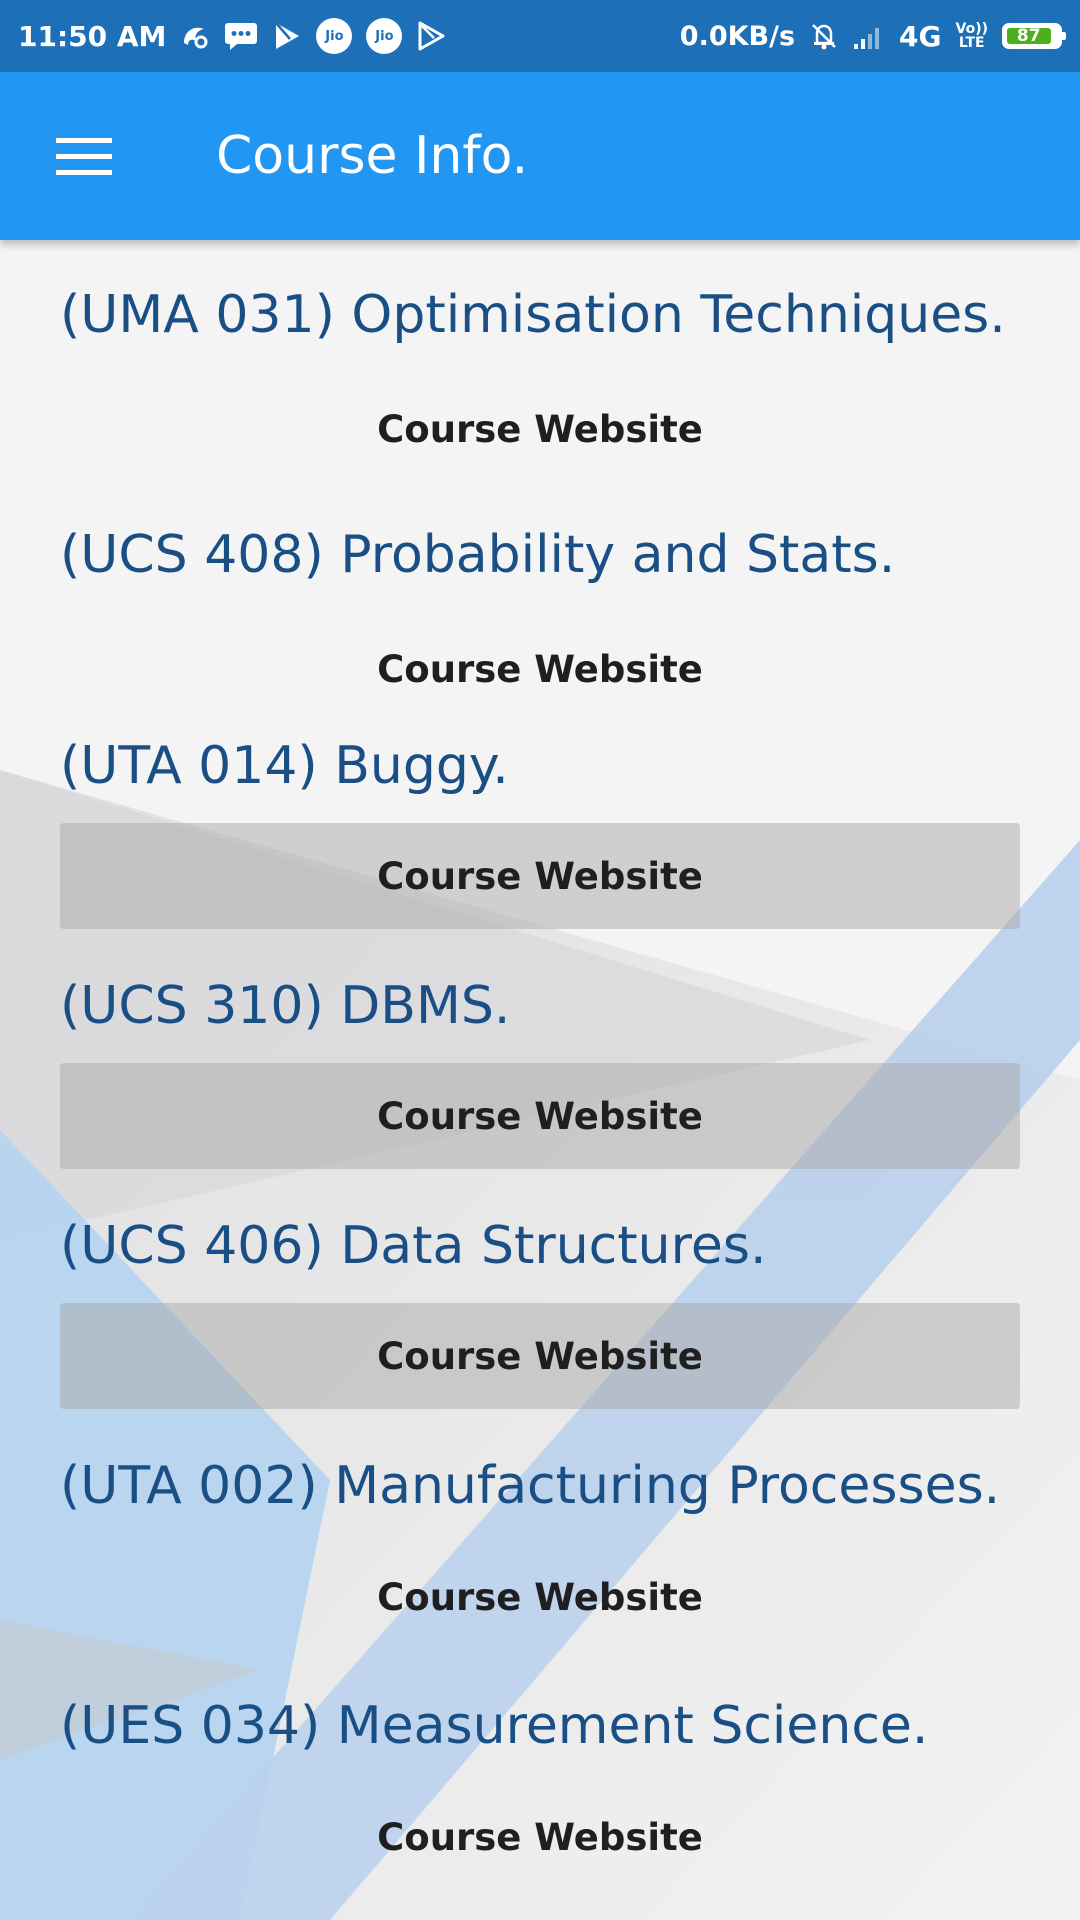  Describe the element at coordinates (824, 36) in the screenshot. I see `mute-bell-icon` at that location.